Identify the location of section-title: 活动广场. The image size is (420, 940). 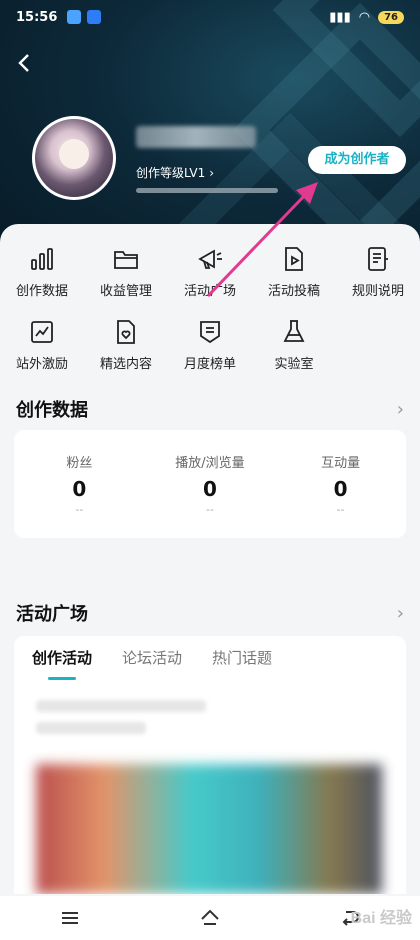
(52, 614).